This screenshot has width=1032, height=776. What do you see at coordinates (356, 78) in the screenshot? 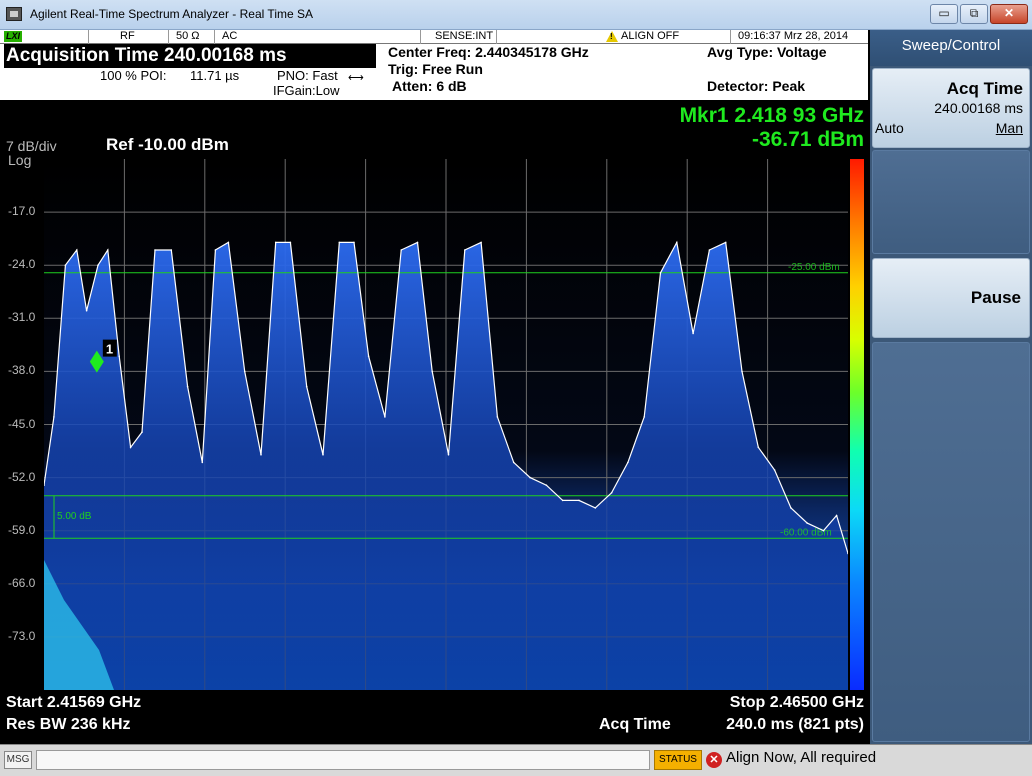
I see `trigger-arrow-icon: ⟷` at bounding box center [356, 78].